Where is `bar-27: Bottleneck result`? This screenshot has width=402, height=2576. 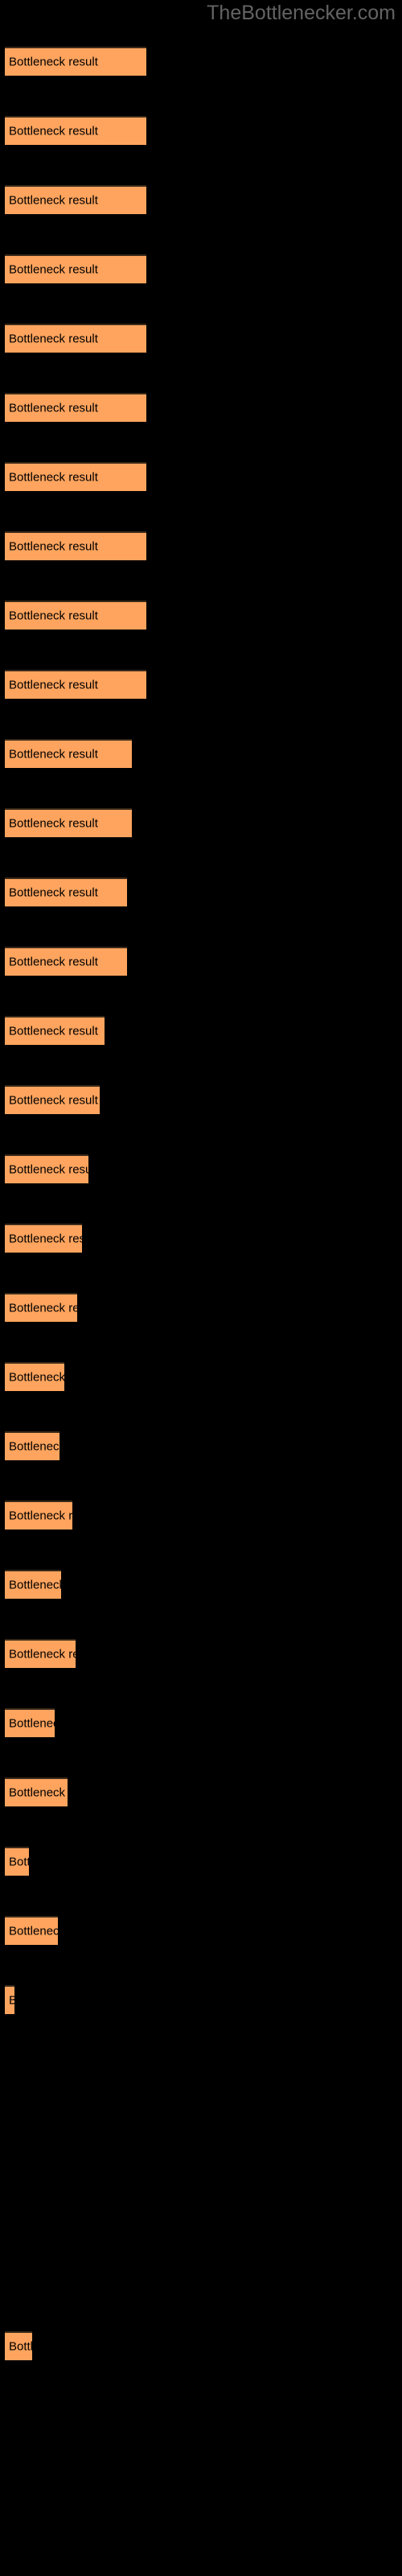 bar-27: Bottleneck result is located at coordinates (17, 1861).